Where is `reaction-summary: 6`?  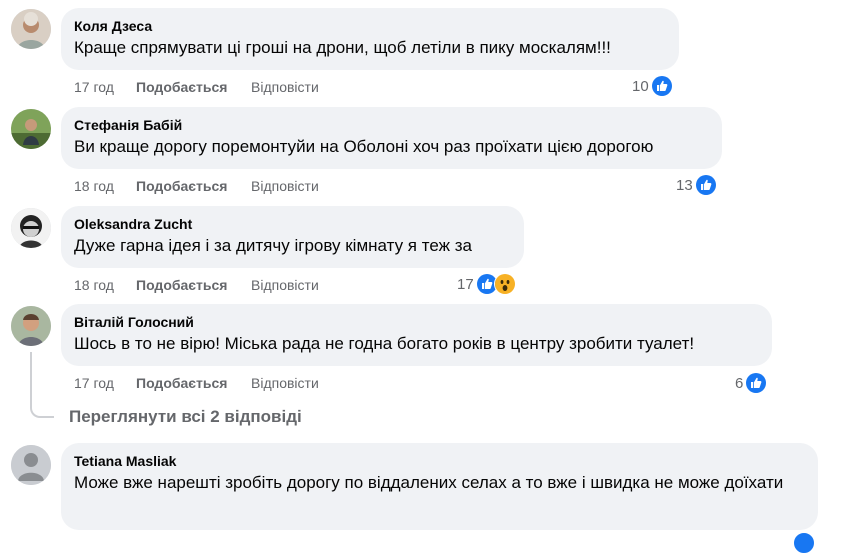
reaction-summary: 6 is located at coordinates (751, 383).